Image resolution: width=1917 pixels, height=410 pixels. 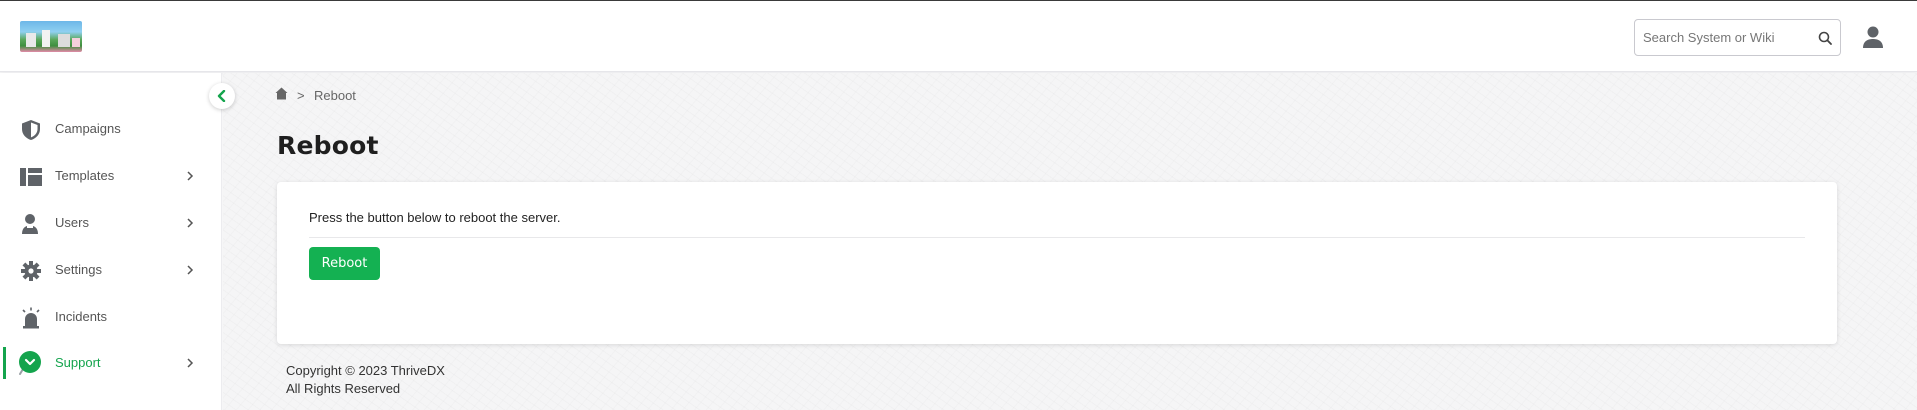 What do you see at coordinates (335, 95) in the screenshot?
I see `breadcrumb-current: Reboot` at bounding box center [335, 95].